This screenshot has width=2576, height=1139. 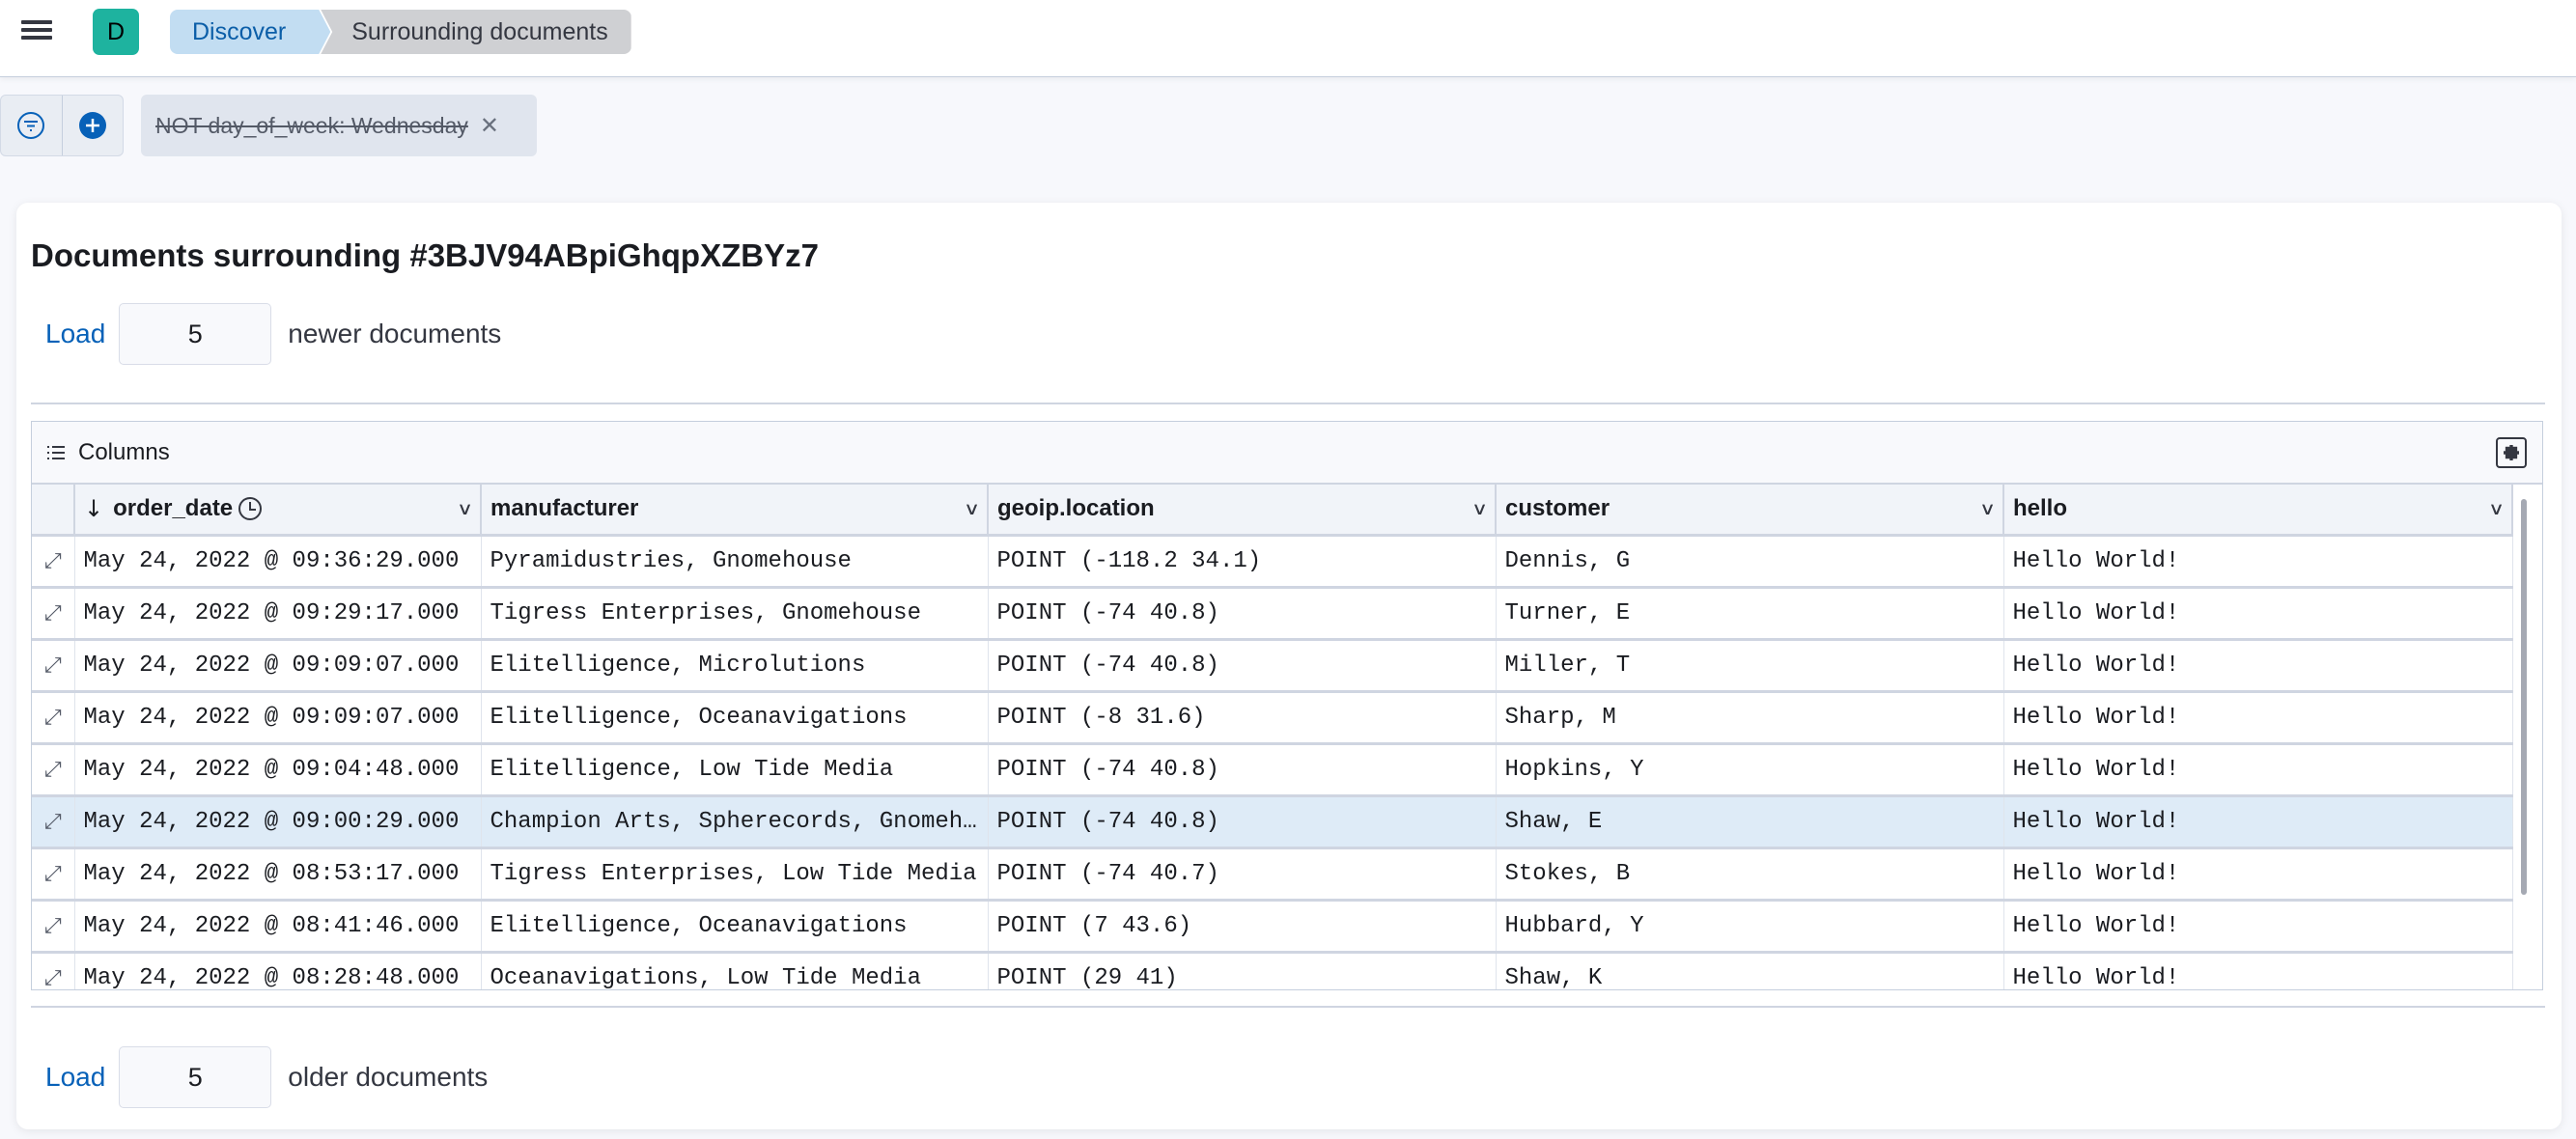 What do you see at coordinates (1750, 511) in the screenshot?
I see `column-header-customer: customer ∨` at bounding box center [1750, 511].